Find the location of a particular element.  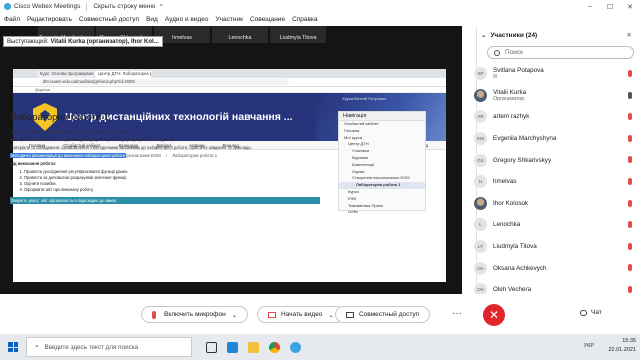

start-button is located at coordinates (13, 347).